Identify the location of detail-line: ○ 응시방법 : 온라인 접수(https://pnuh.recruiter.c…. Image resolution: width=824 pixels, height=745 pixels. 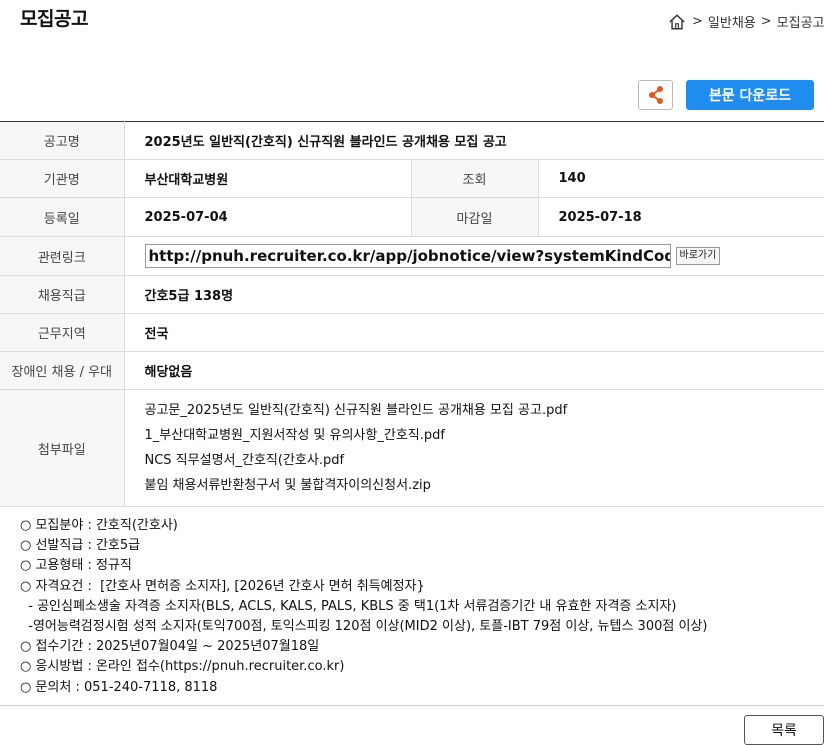
(182, 667).